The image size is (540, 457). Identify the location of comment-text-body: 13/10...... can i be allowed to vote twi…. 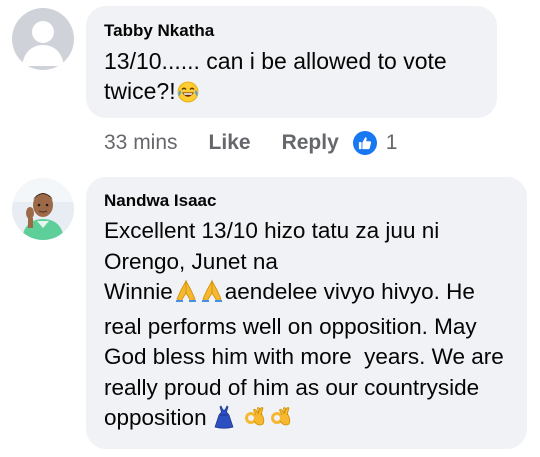
(279, 76).